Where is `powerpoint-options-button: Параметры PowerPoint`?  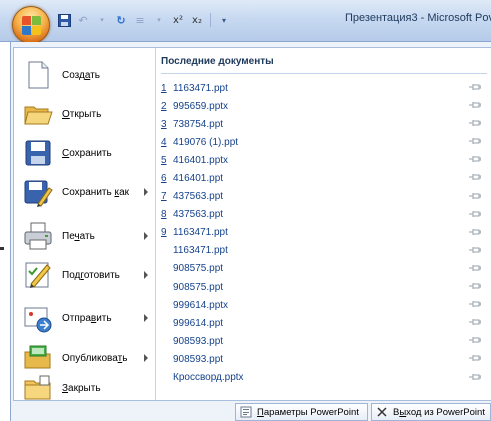
powerpoint-options-button: Параметры PowerPoint is located at coordinates (301, 412).